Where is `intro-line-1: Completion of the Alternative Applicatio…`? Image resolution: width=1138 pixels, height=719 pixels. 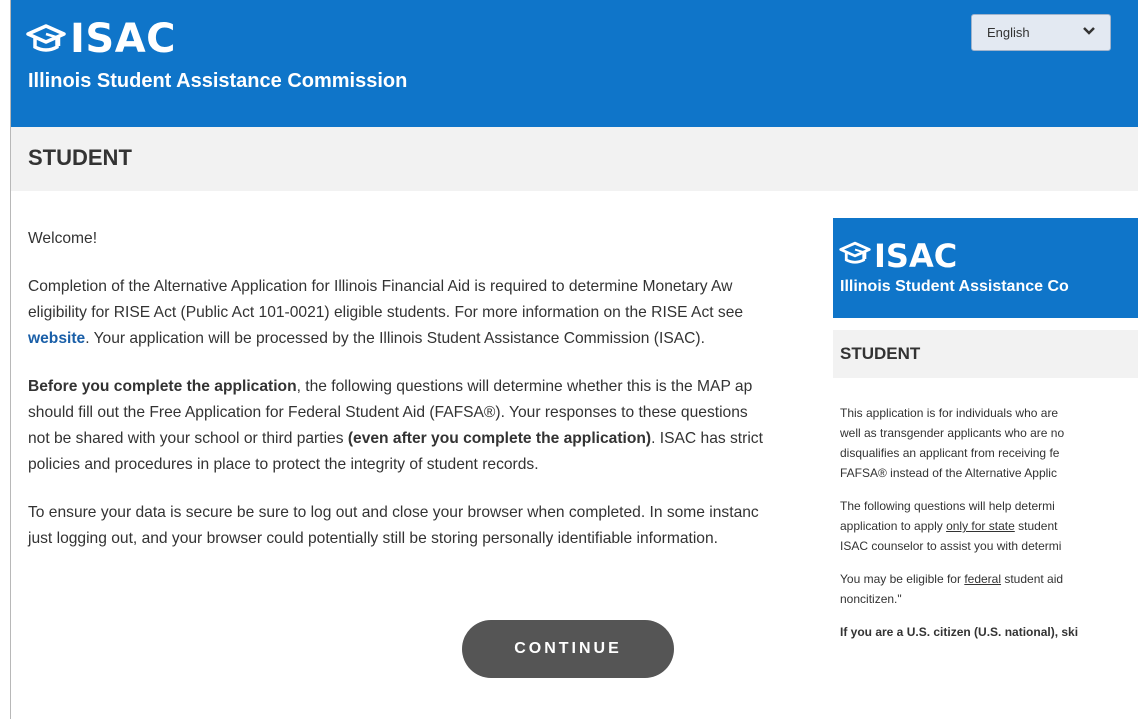
intro-line-1: Completion of the Alternative Applicatio… is located at coordinates (380, 286).